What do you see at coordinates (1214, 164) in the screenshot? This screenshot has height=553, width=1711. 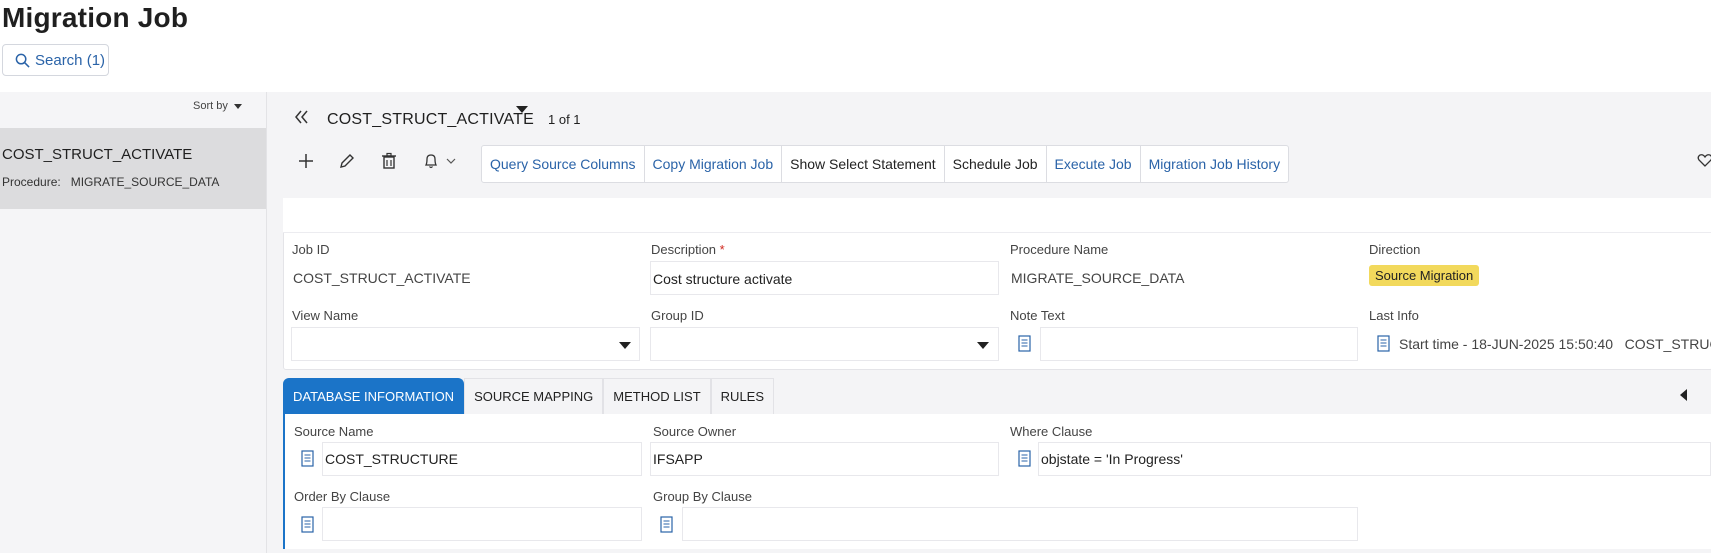 I see `migration-job-history-button: Migration Job History` at bounding box center [1214, 164].